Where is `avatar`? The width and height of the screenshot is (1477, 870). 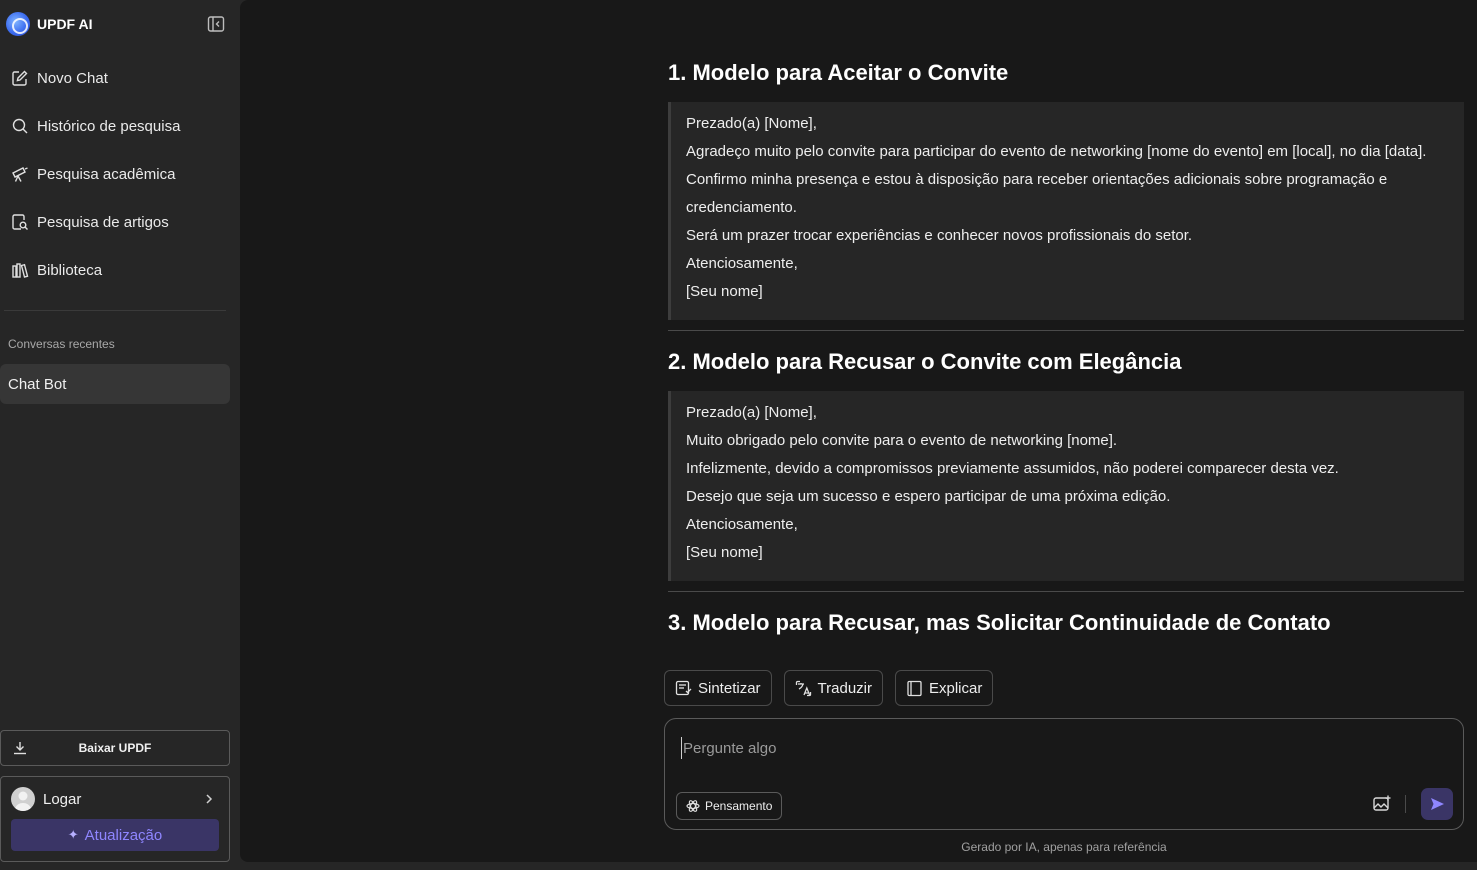 avatar is located at coordinates (23, 799).